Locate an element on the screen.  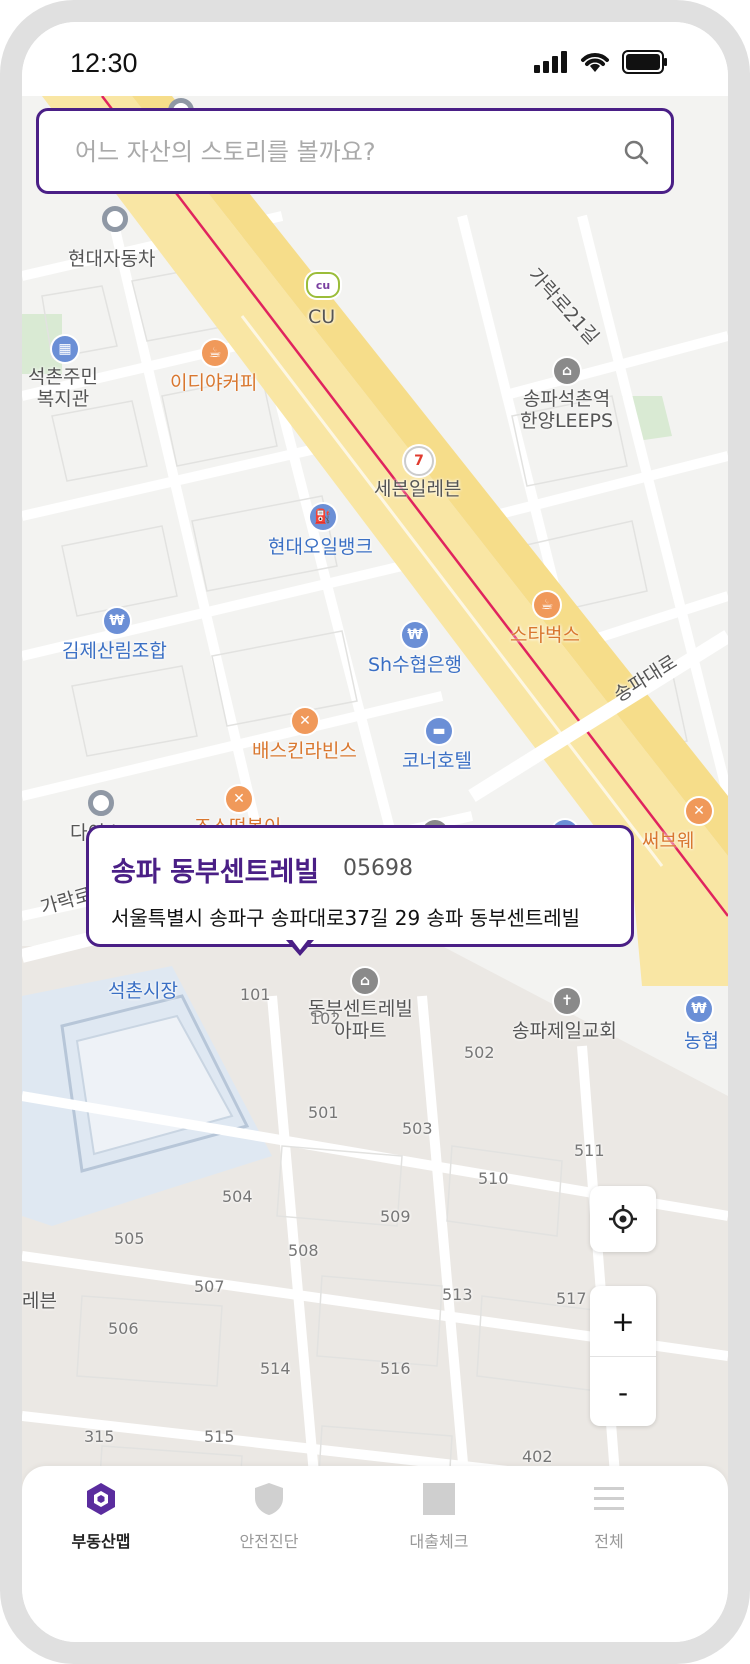
map-label: 송파석촌역 한양LEEPS is located at coordinates (566, 410).